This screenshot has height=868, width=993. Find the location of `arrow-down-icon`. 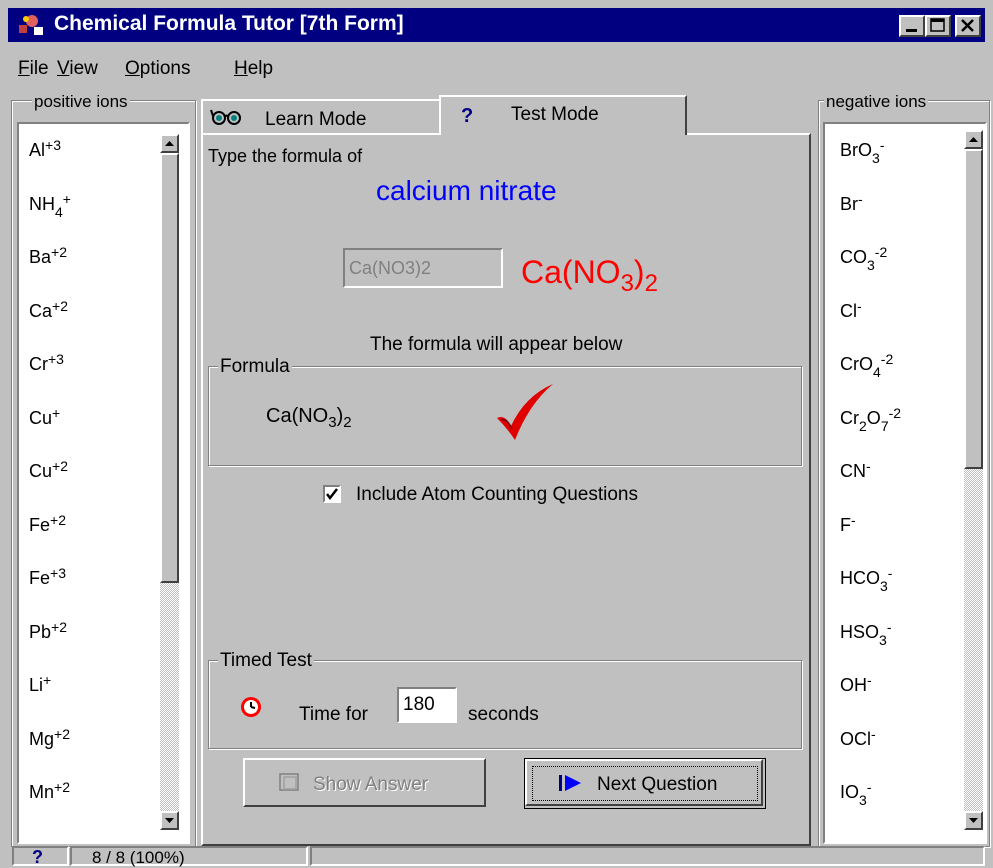

arrow-down-icon is located at coordinates (169, 820).